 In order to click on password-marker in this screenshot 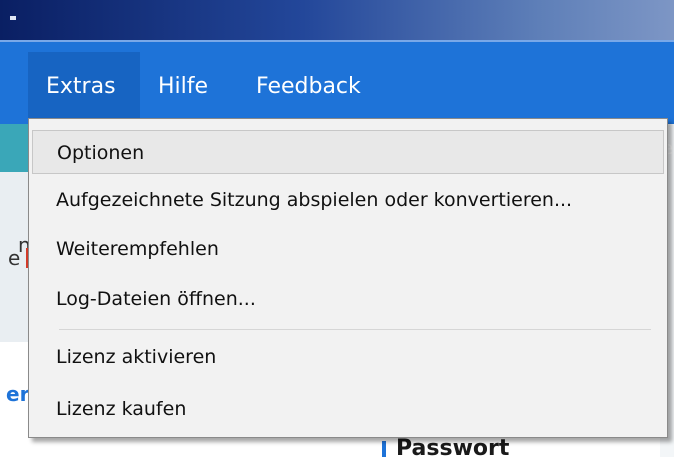, I will do `click(384, 449)`.